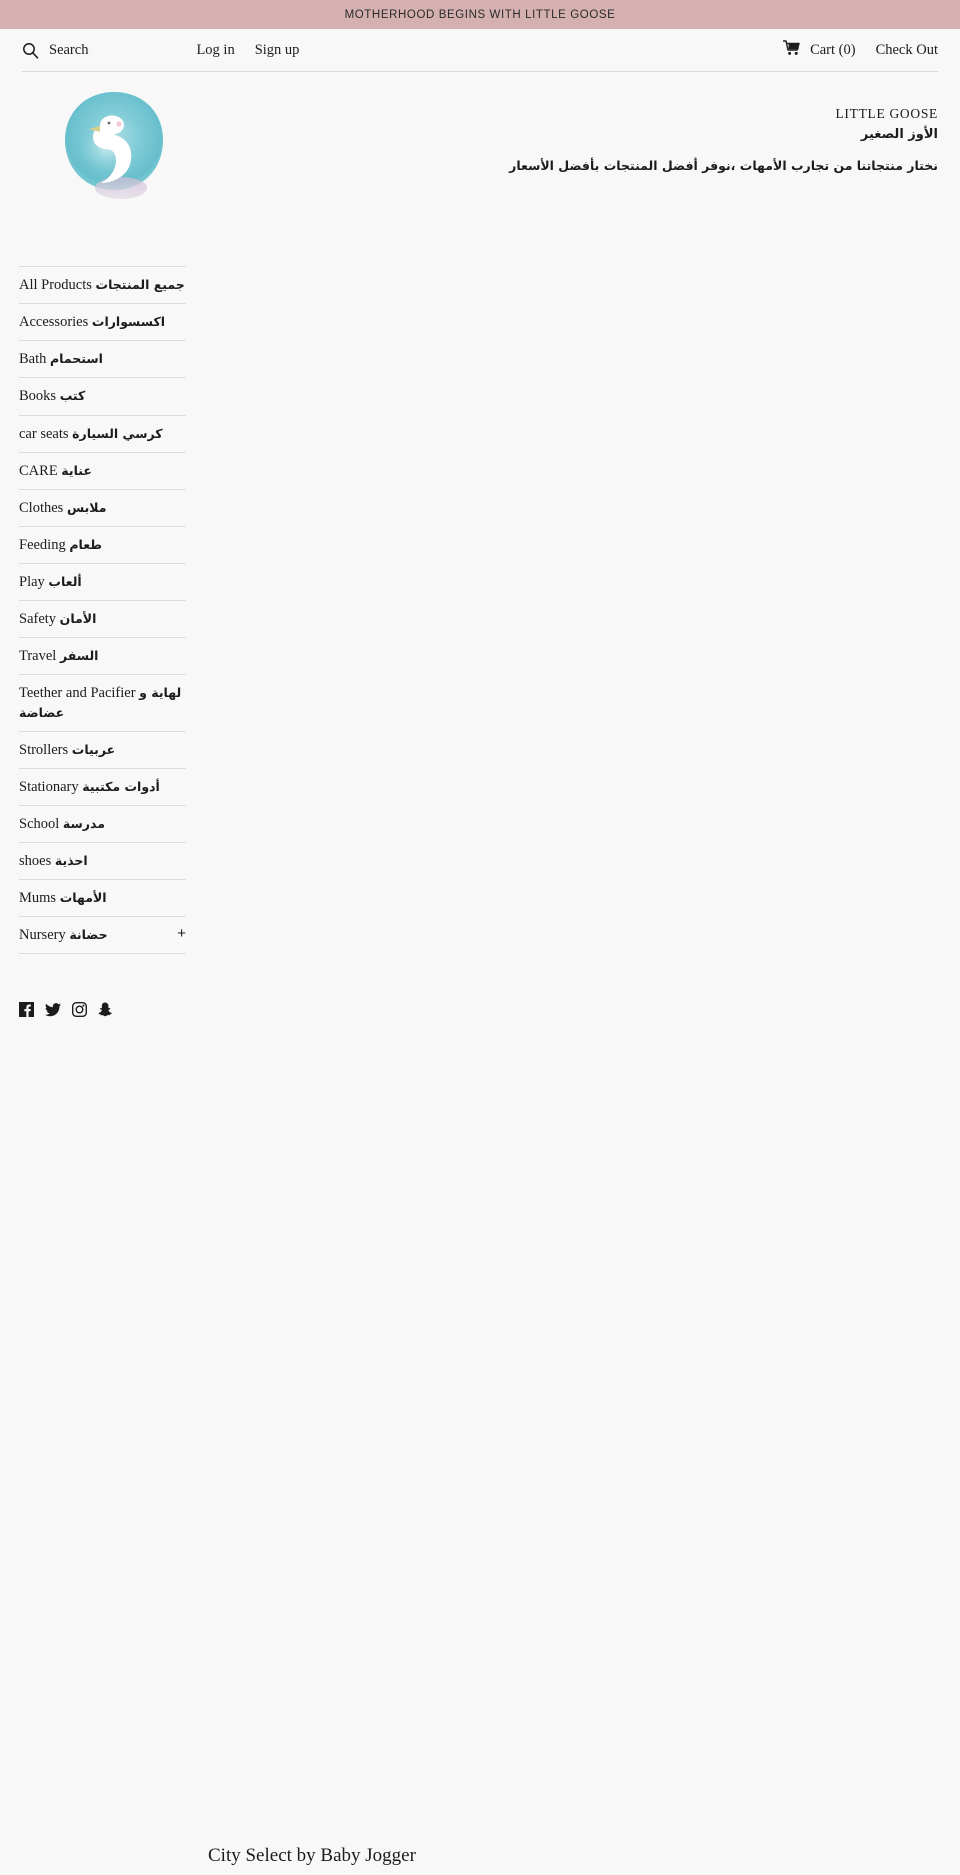  I want to click on sidebar-item-care: CARE عناية, so click(102, 471).